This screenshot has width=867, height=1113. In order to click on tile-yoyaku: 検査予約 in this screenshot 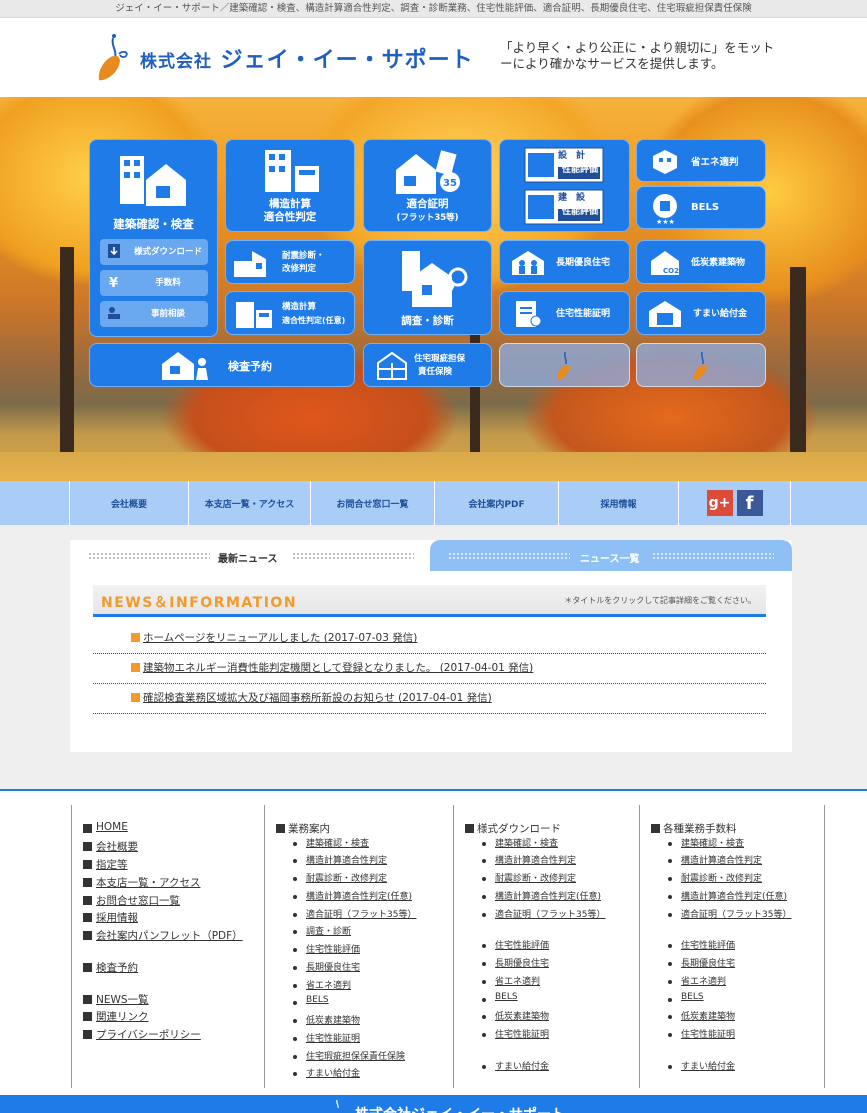, I will do `click(222, 365)`.